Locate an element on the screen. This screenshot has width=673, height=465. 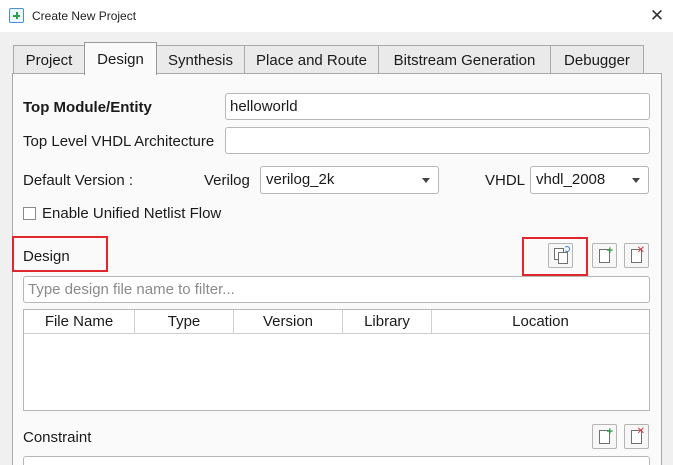
design-filter-input is located at coordinates (336, 289).